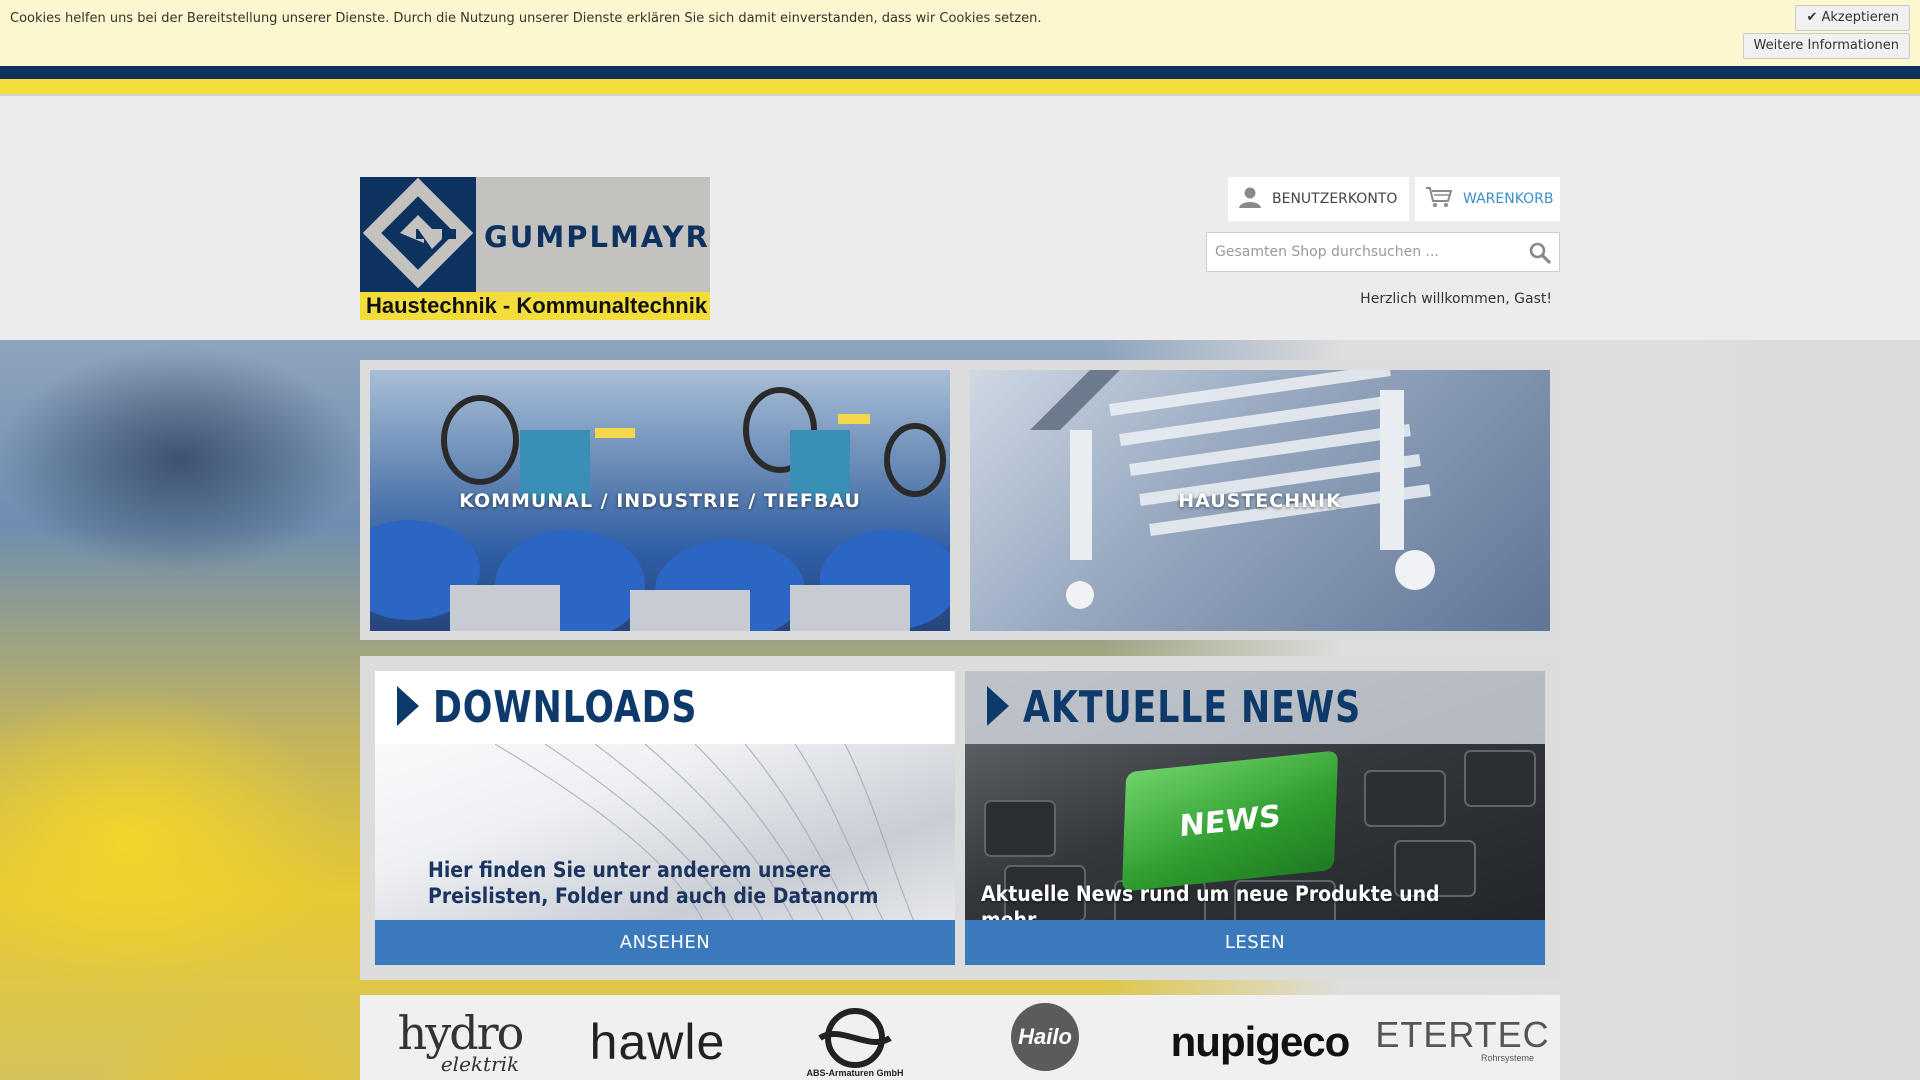 The height and width of the screenshot is (1080, 1920). I want to click on abs-emblem-icon, so click(855, 1037).